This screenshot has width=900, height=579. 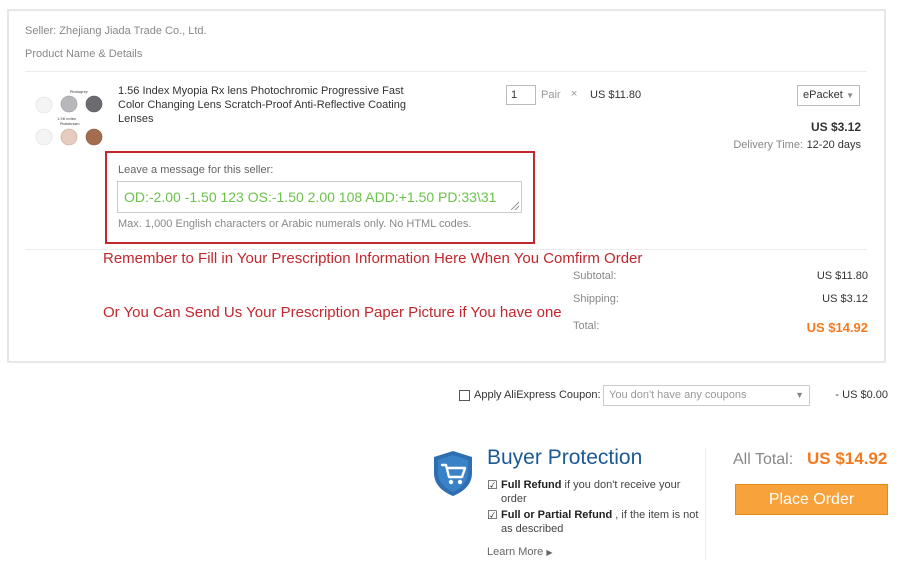 I want to click on lens-brown-light, so click(x=69, y=137).